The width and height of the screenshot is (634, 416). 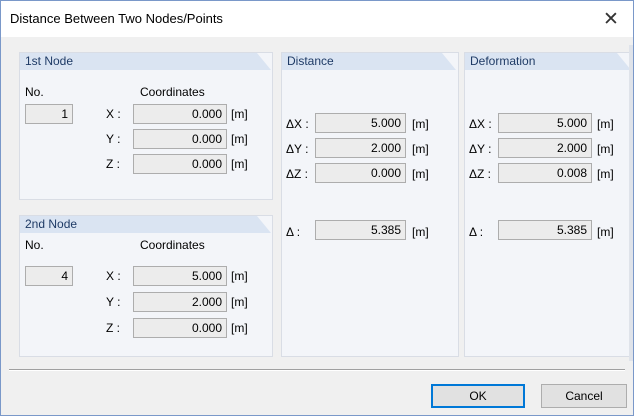 I want to click on title-bar: Distance Between Two Nodes/Points ✕, so click(x=317, y=19).